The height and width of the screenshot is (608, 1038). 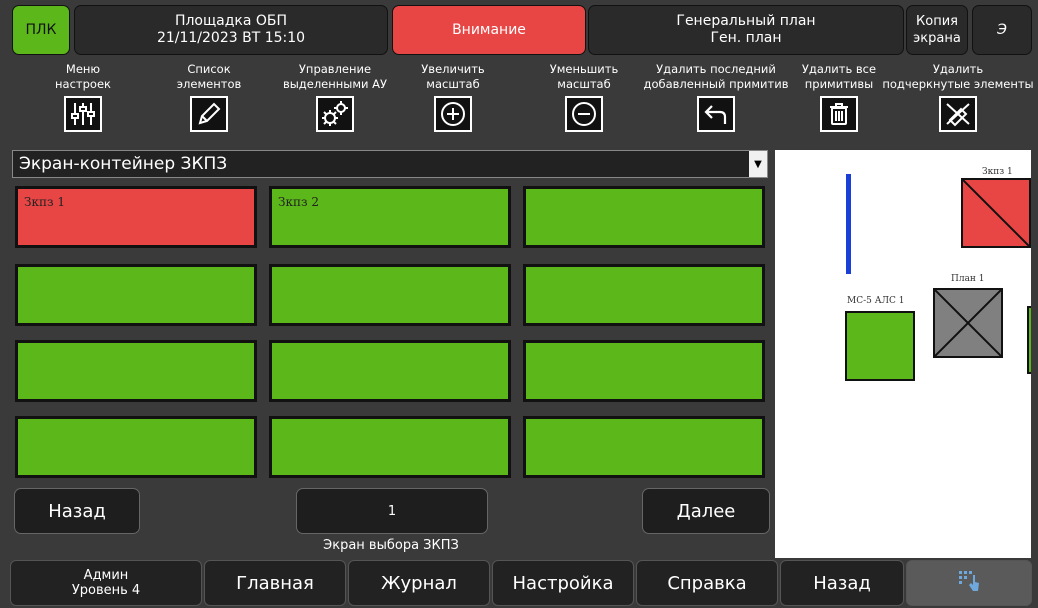 What do you see at coordinates (83, 69) in the screenshot?
I see `tool-label-1a: Меню` at bounding box center [83, 69].